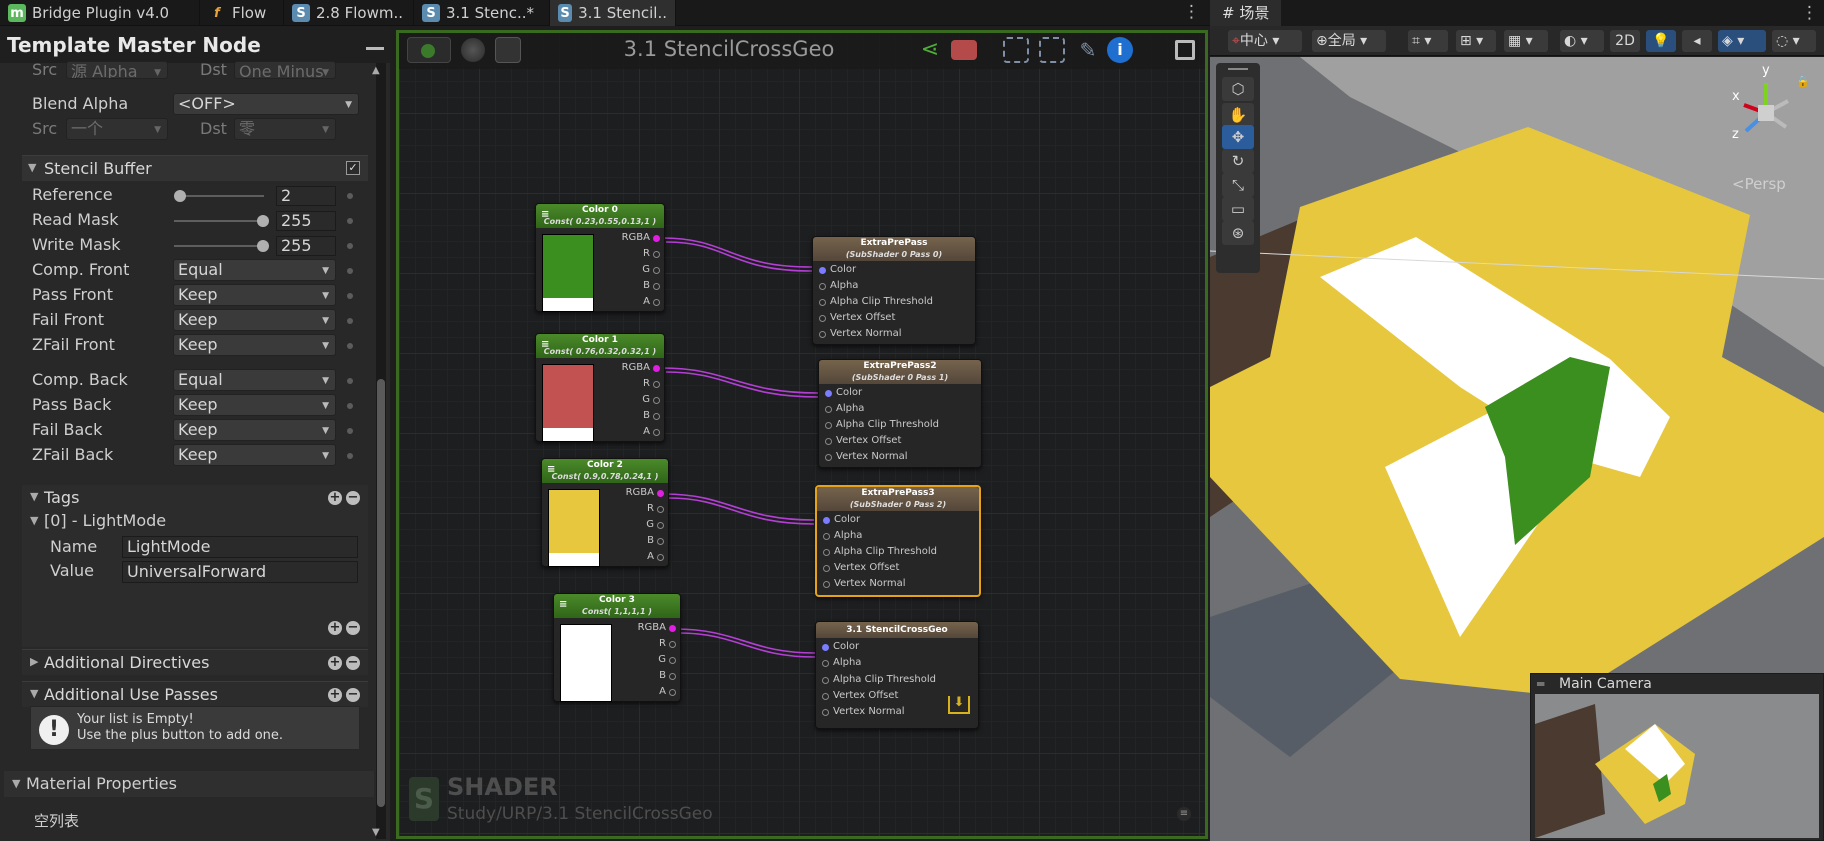  I want to click on read-mask-field: 255, so click(306, 221).